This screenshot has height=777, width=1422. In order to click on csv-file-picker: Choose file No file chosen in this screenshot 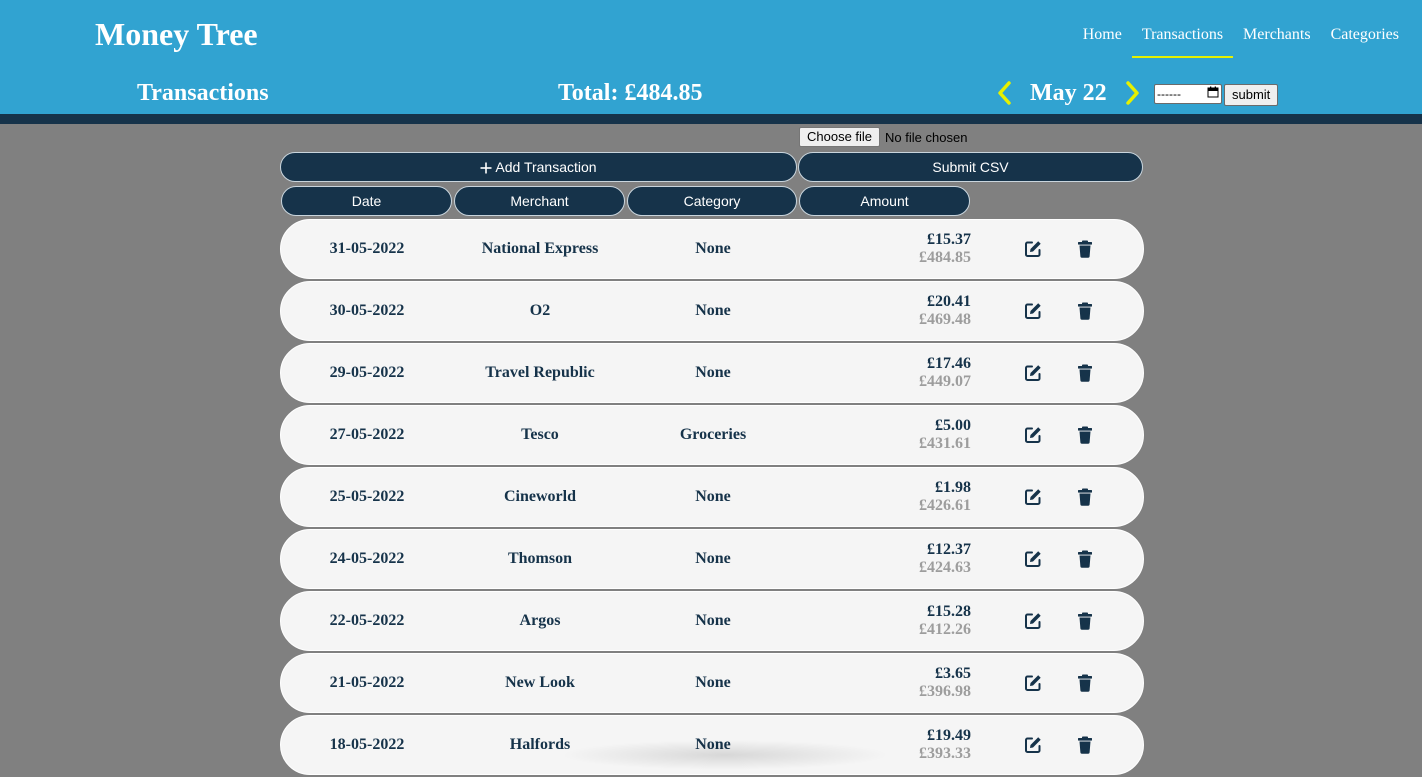, I will do `click(883, 137)`.